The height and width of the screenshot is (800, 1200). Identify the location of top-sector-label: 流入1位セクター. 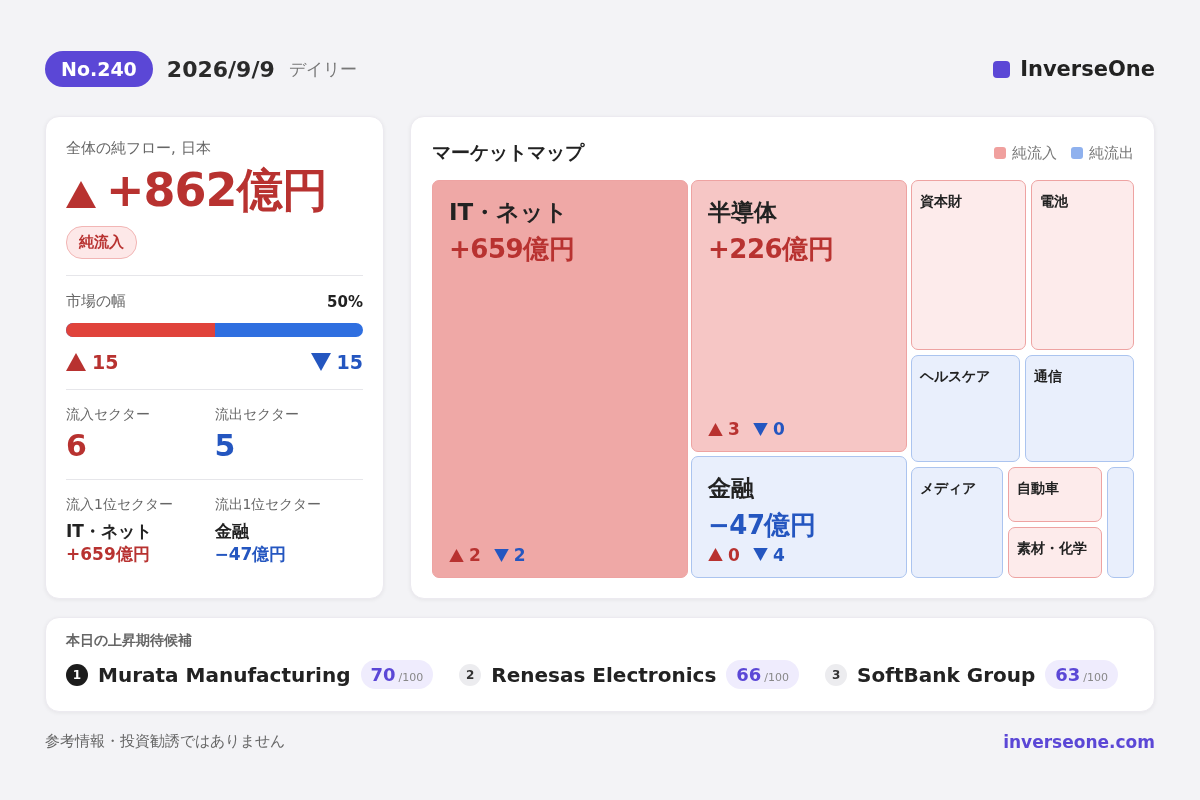
(120, 505).